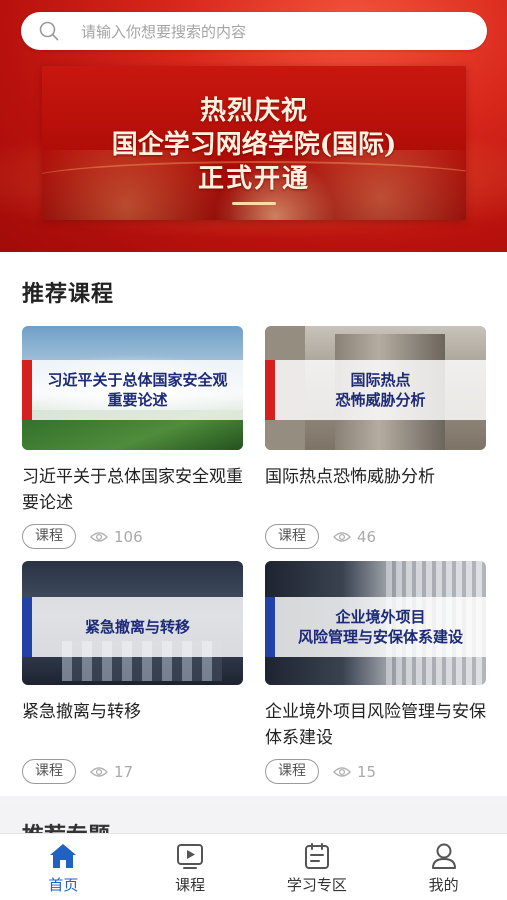 Image resolution: width=507 pixels, height=900 pixels. I want to click on tab-label: 首页, so click(63, 885).